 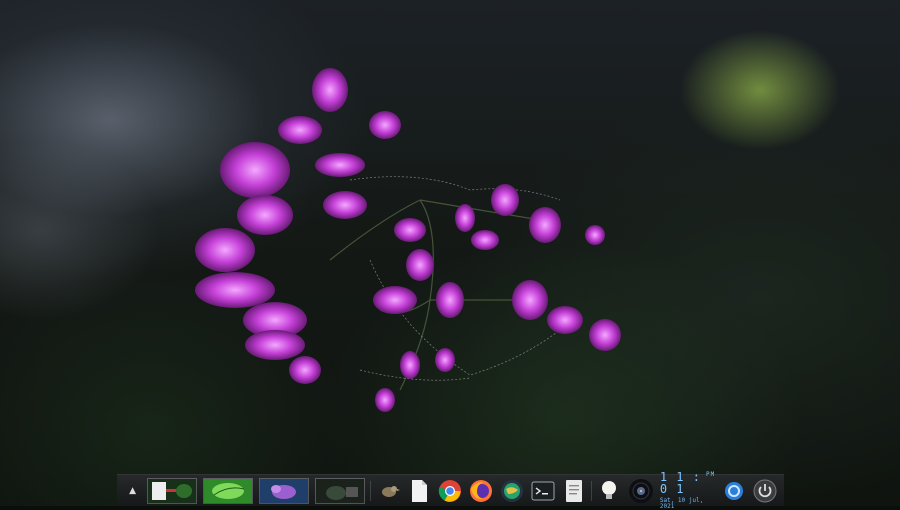 I want to click on power-icon, so click(x=764, y=491).